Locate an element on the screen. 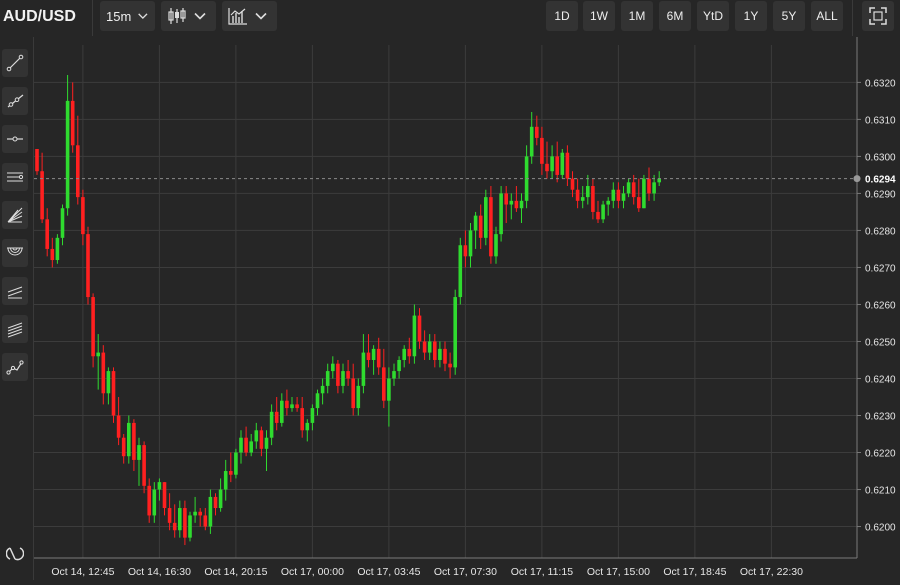 The image size is (900, 585). y-tick-label: 0.6200 is located at coordinates (880, 528).